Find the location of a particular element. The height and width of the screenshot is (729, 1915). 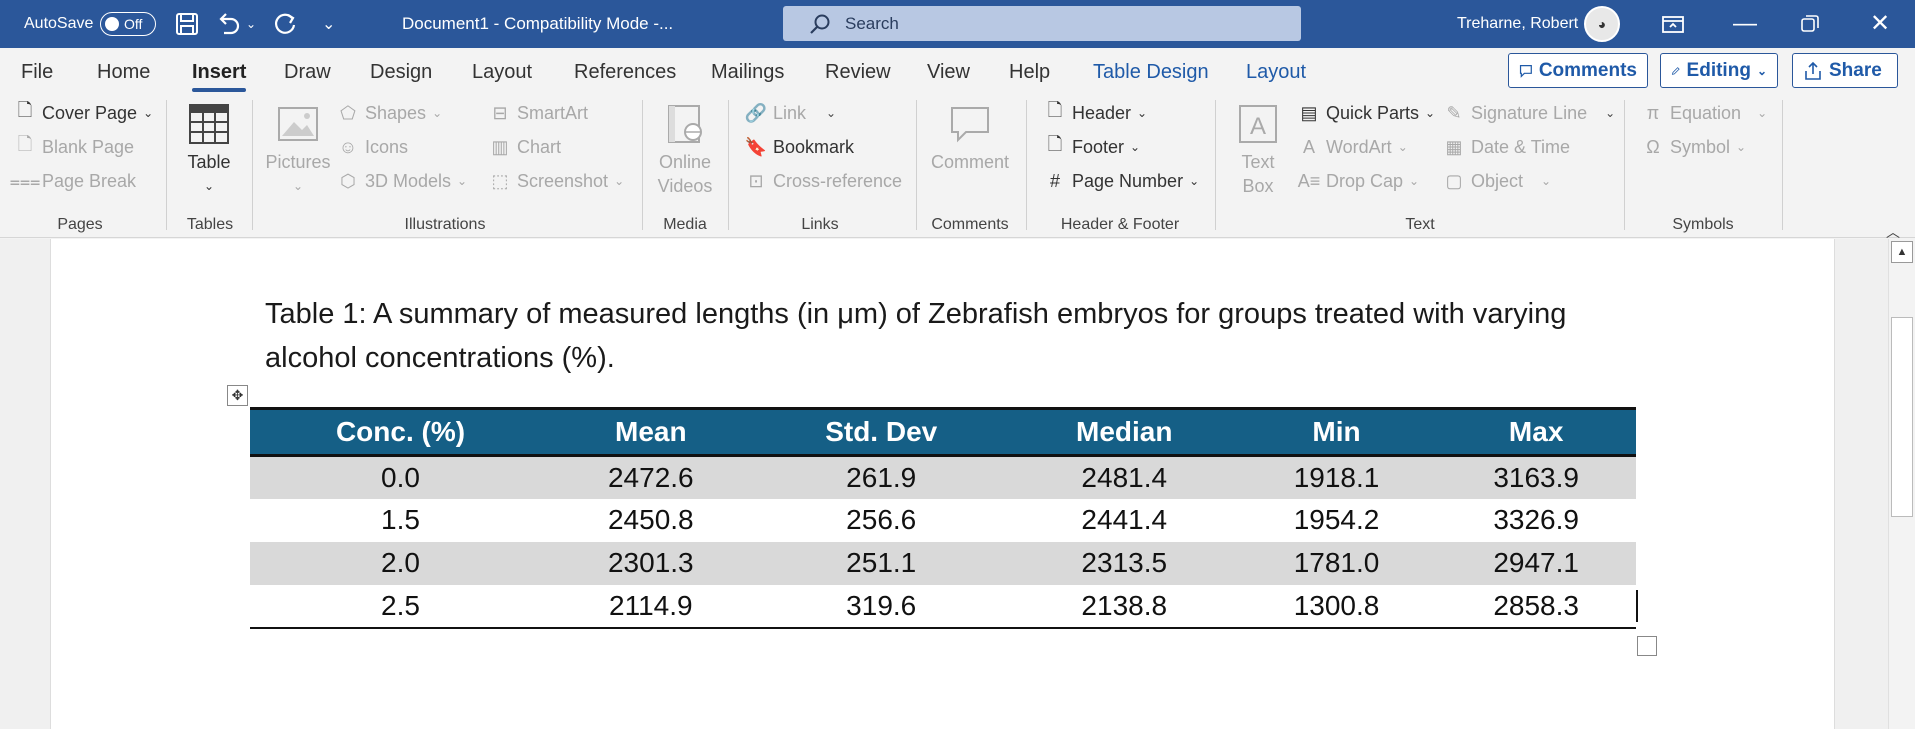

comments-button: Comments is located at coordinates (1578, 70).